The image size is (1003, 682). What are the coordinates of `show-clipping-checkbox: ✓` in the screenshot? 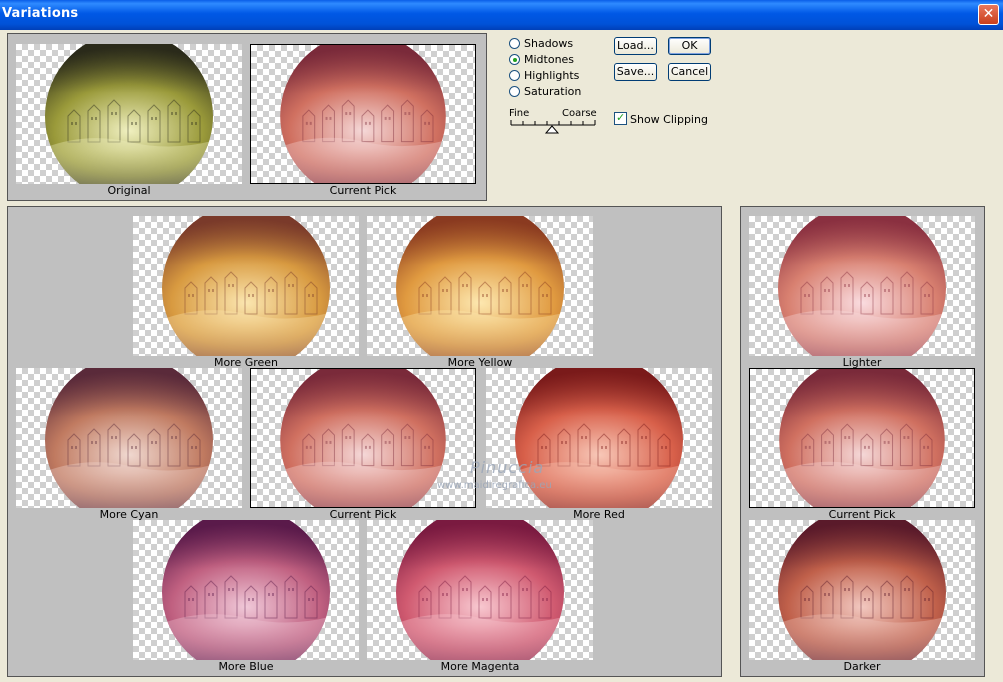 It's located at (620, 118).